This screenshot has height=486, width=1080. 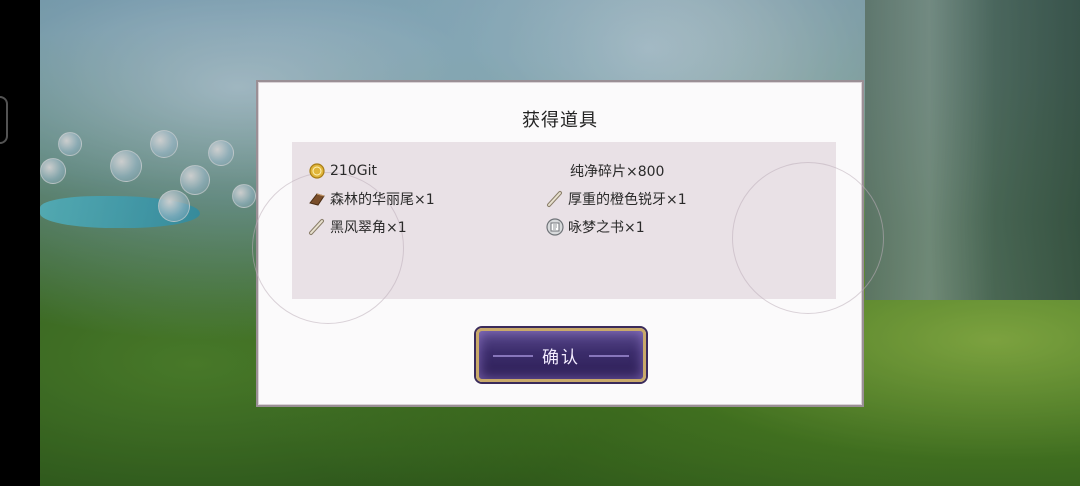 What do you see at coordinates (808, 238) in the screenshot?
I see `decorative-ring` at bounding box center [808, 238].